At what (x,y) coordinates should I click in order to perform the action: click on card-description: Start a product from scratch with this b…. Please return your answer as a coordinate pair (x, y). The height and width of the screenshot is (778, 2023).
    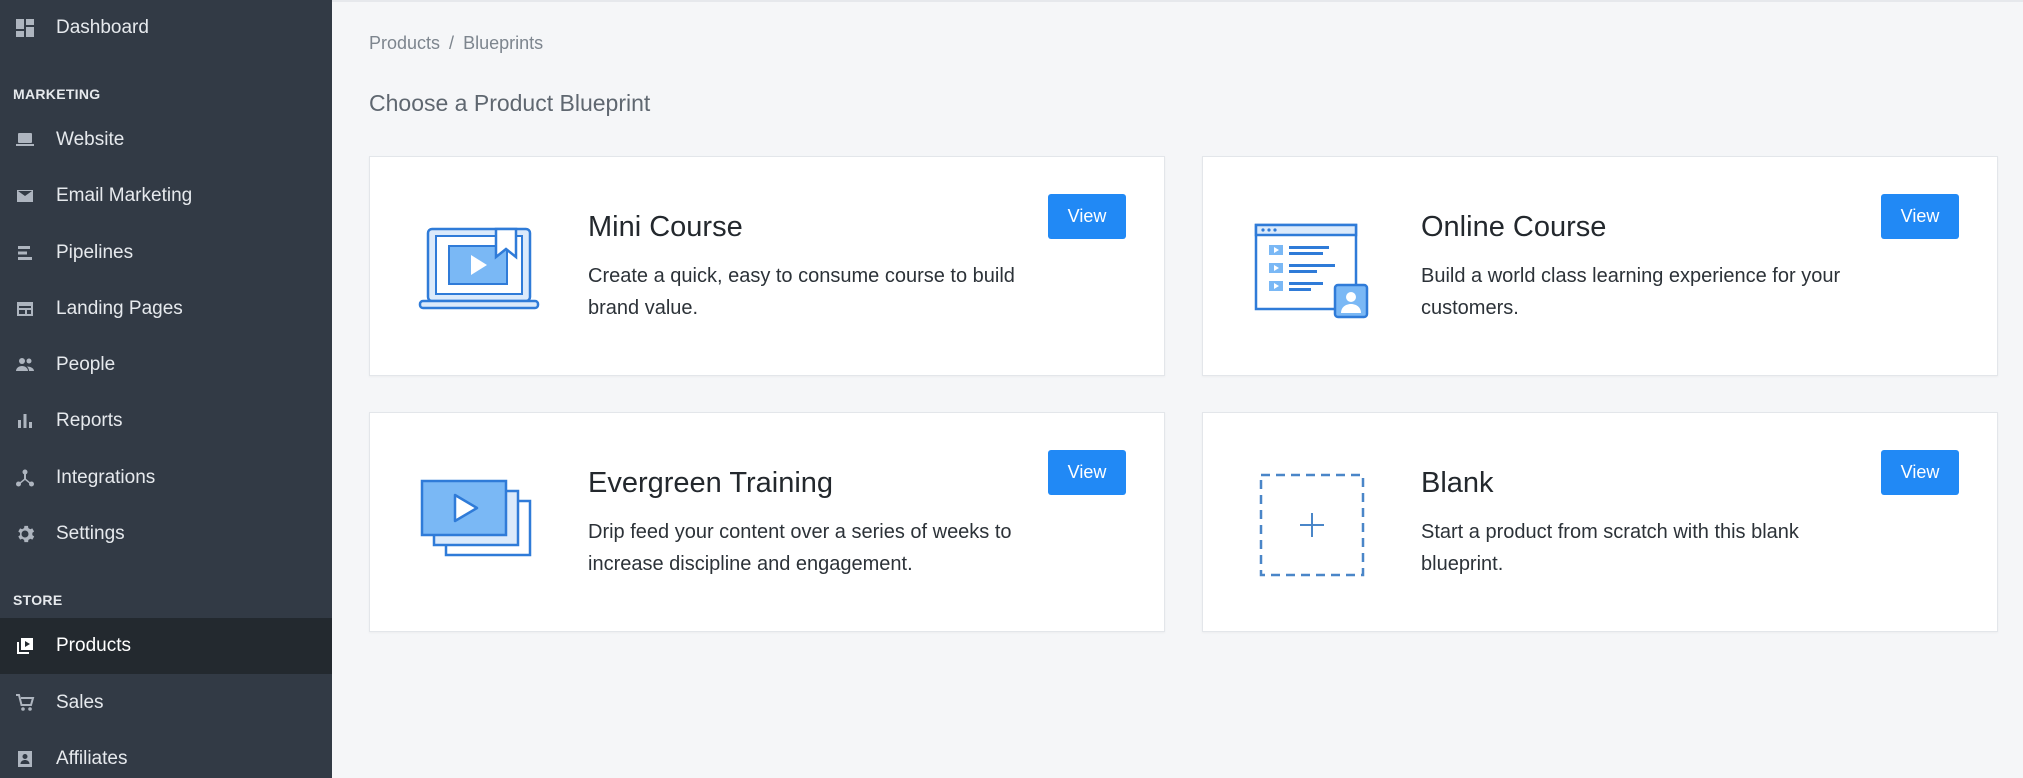
    Looking at the image, I should click on (1610, 548).